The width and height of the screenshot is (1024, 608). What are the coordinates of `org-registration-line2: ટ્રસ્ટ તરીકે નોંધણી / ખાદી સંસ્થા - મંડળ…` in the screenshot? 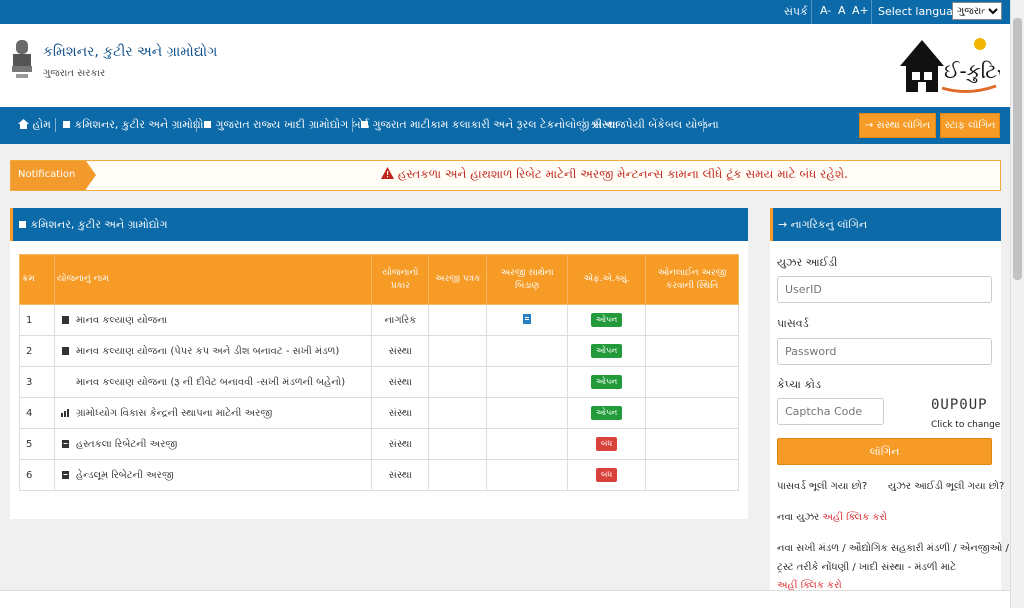 It's located at (867, 567).